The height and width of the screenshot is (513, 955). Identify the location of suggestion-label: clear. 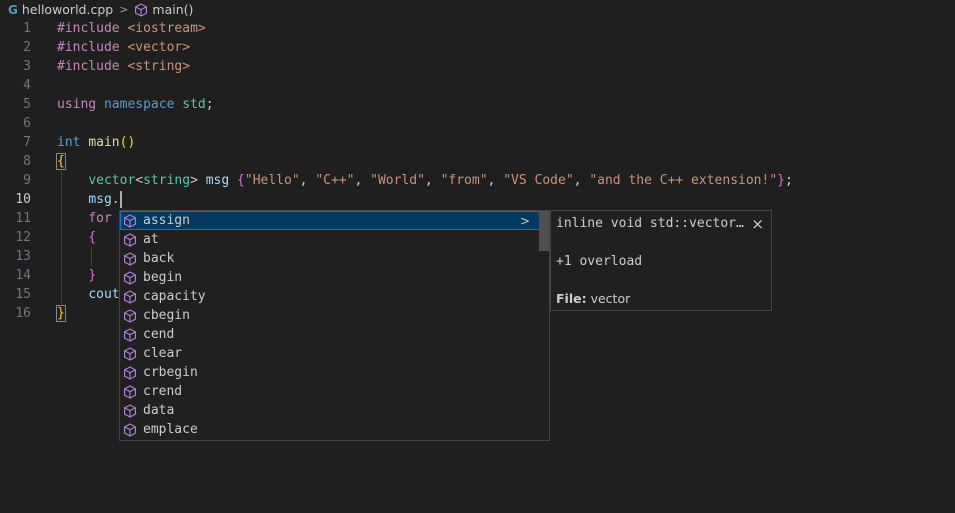
(163, 353).